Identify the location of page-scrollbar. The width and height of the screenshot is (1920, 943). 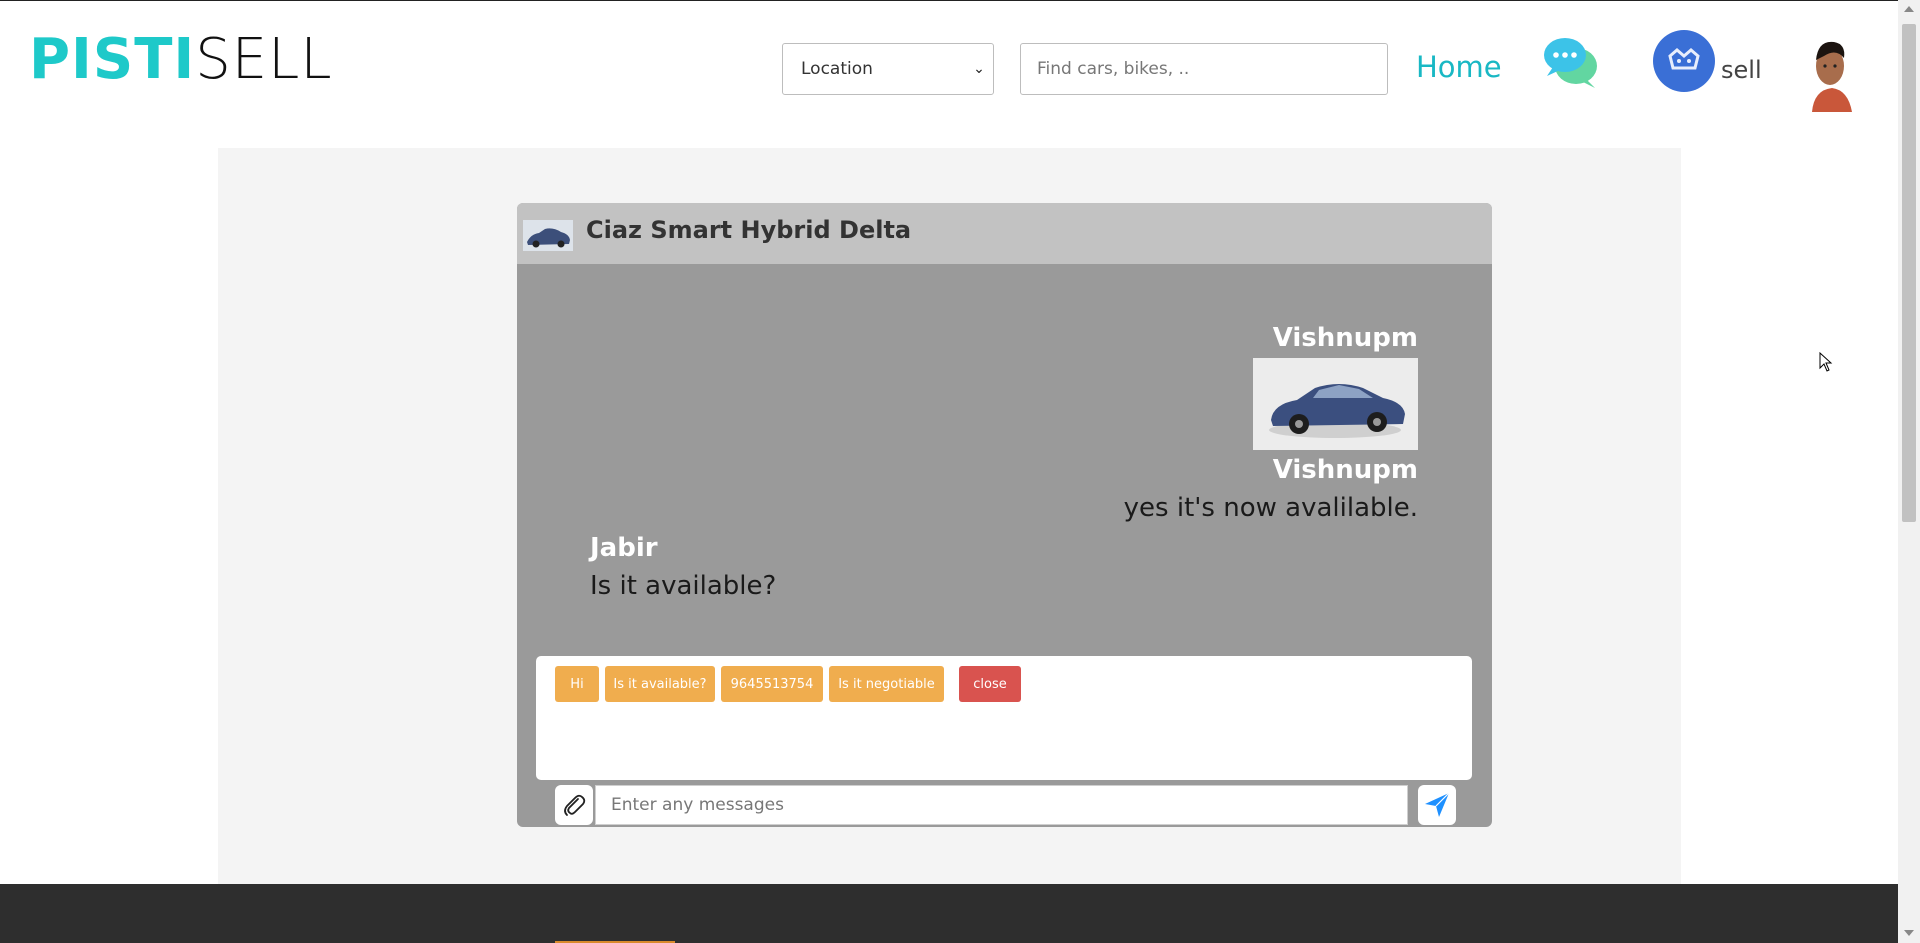
(1909, 471).